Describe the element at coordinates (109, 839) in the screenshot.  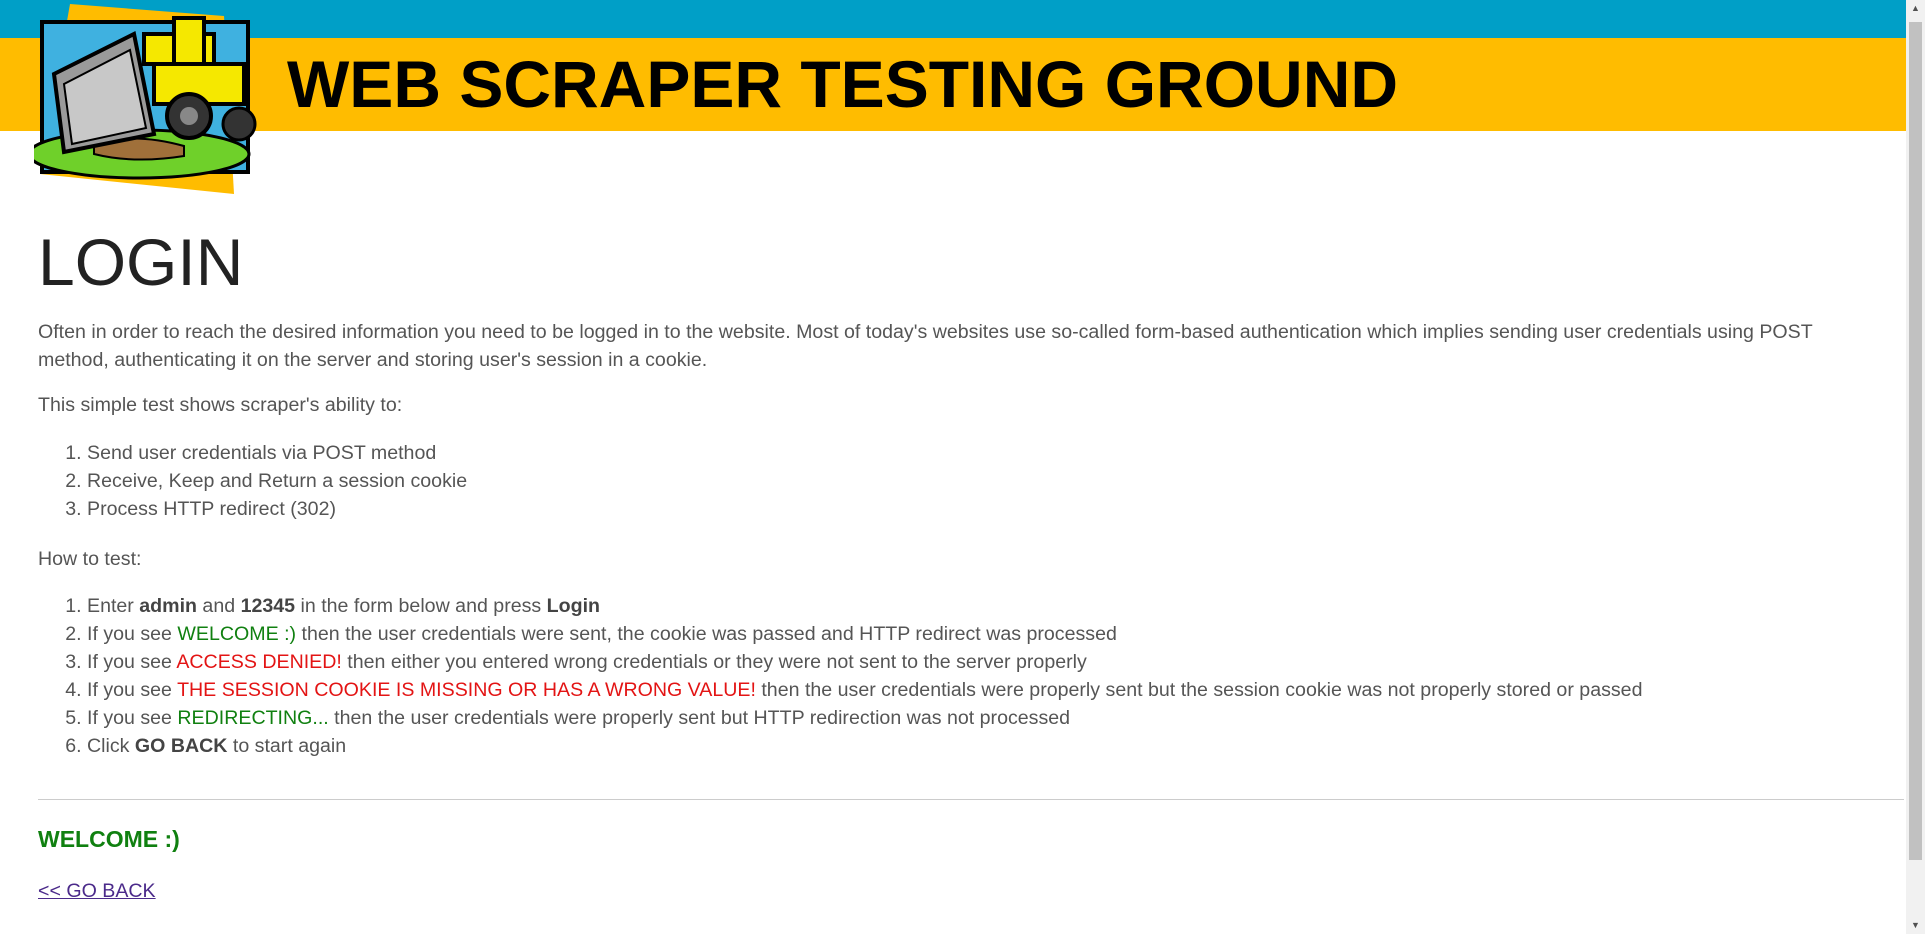
I see `result-message: WELCOME :)` at that location.